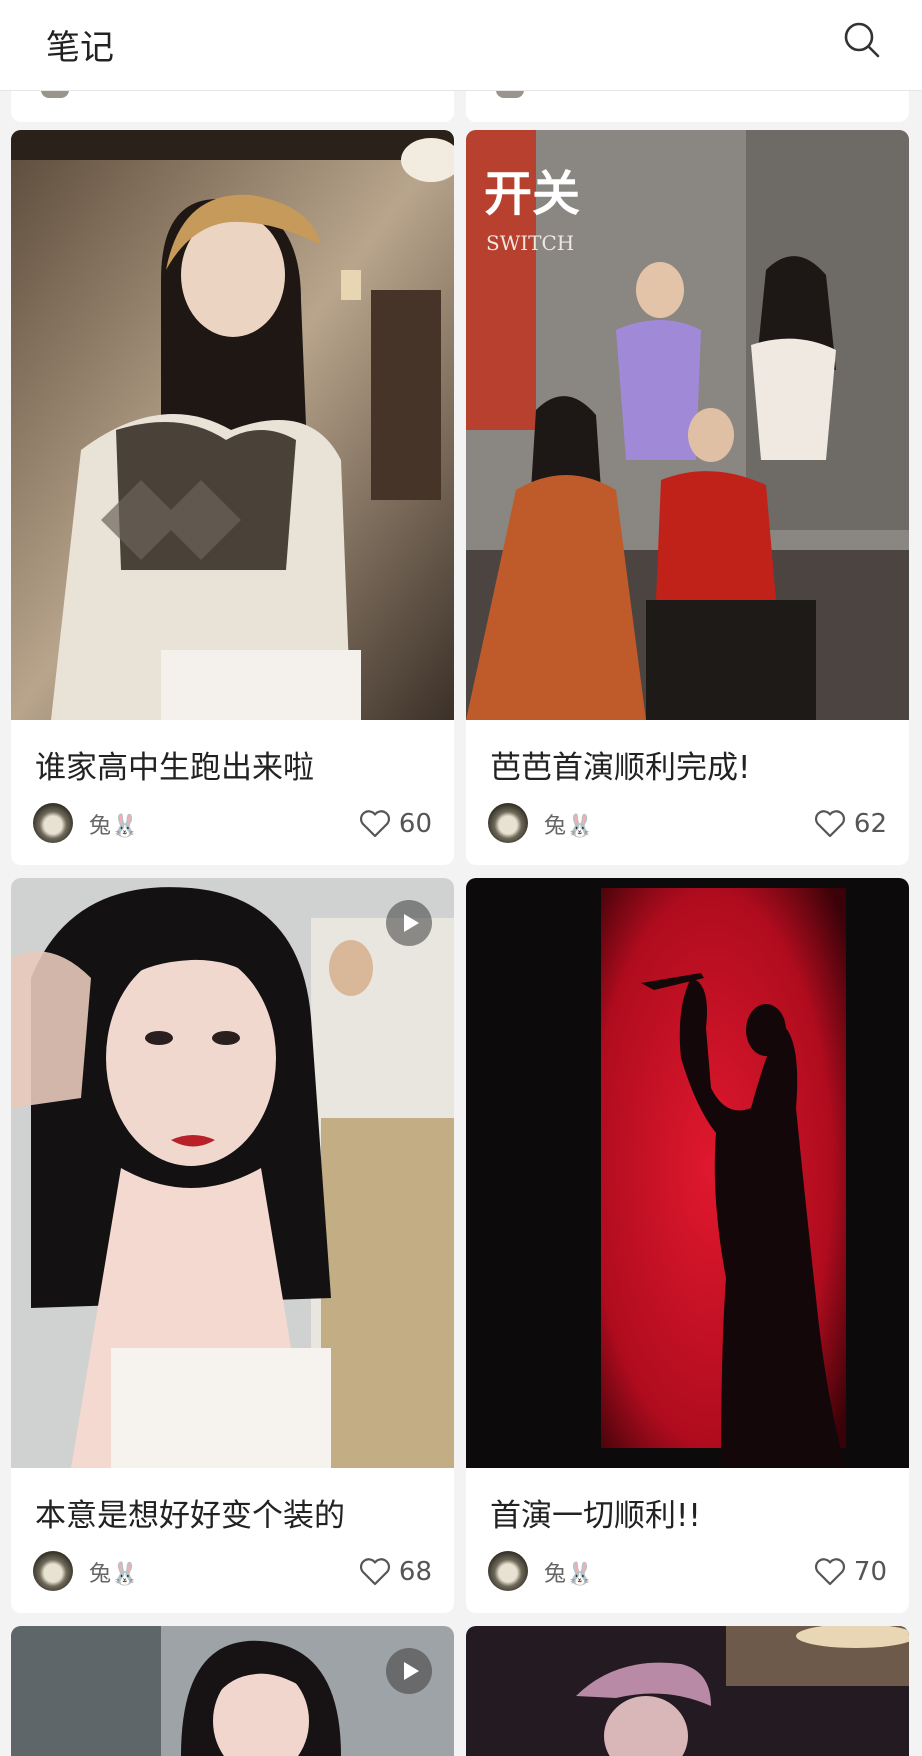  I want to click on note-caption: 本意是想好好变个装的, so click(190, 1516).